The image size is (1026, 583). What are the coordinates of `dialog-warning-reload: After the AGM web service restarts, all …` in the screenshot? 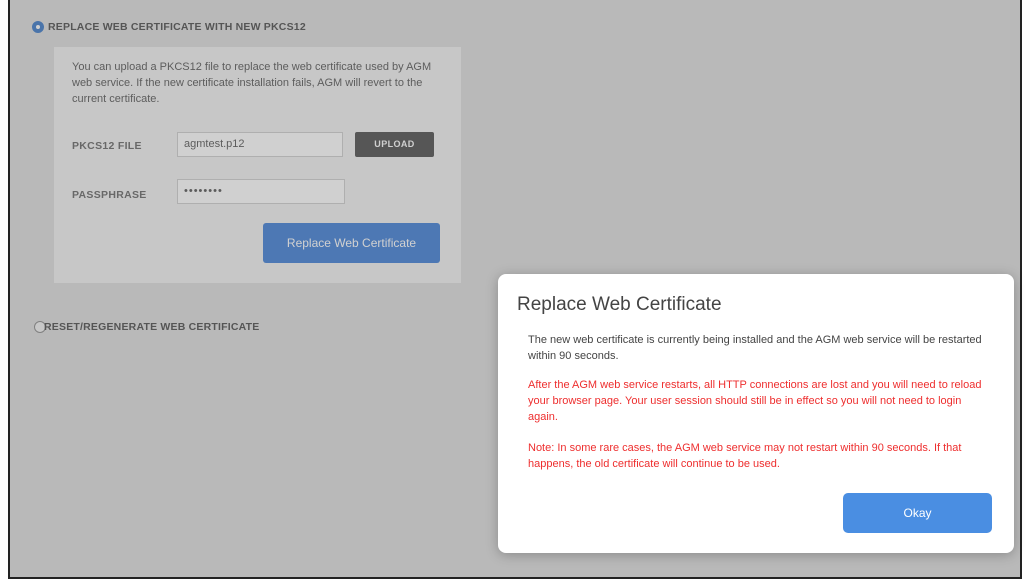 It's located at (755, 401).